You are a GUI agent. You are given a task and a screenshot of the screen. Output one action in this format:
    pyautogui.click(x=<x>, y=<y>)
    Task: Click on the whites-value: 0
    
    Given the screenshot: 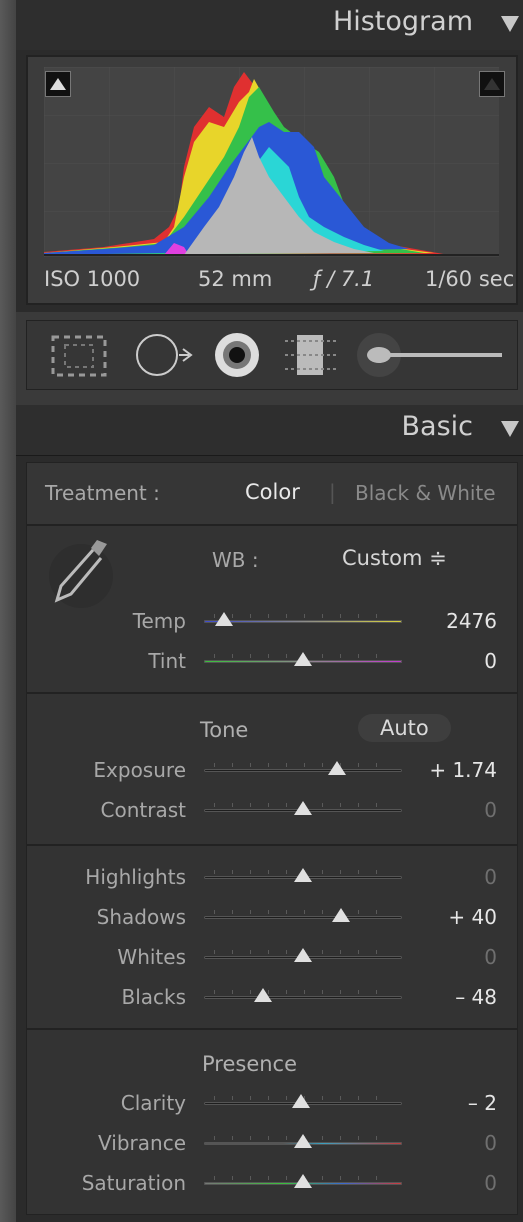 What is the action you would take?
    pyautogui.click(x=462, y=957)
    